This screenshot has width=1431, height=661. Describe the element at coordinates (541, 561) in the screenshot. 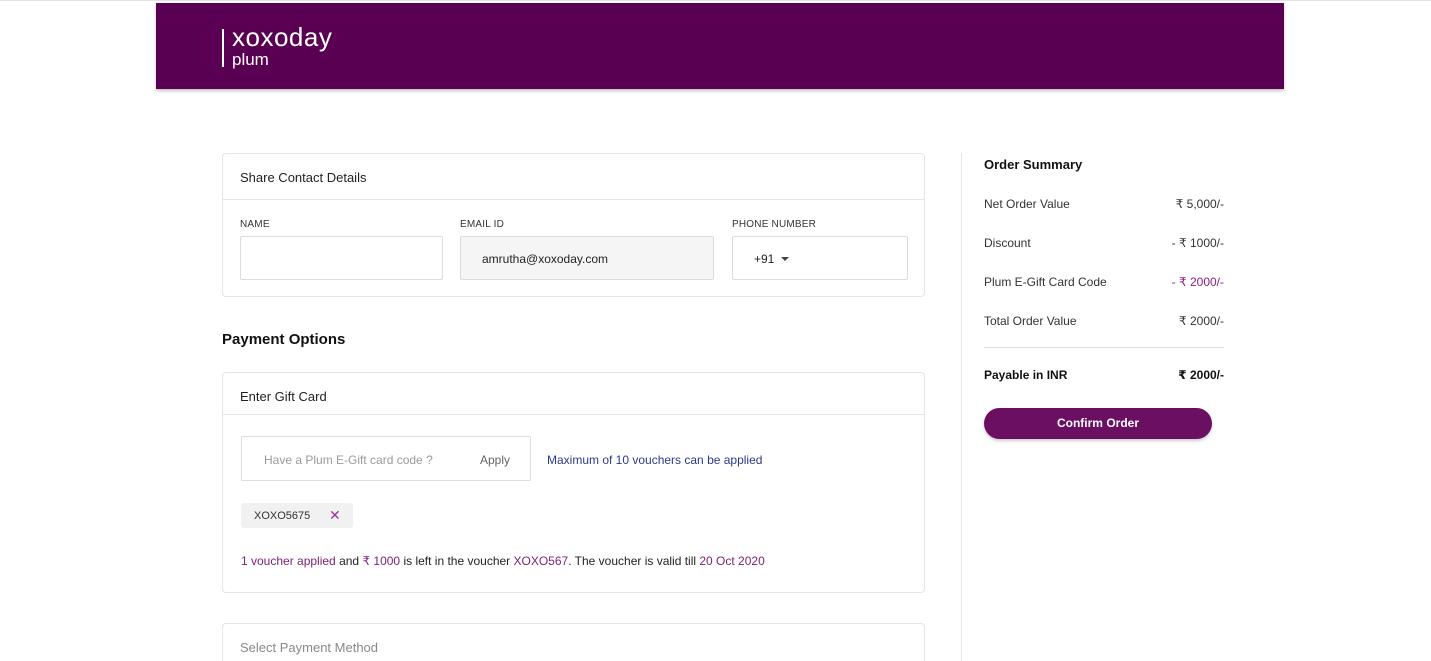

I see `voucher-code: XOXO567` at that location.